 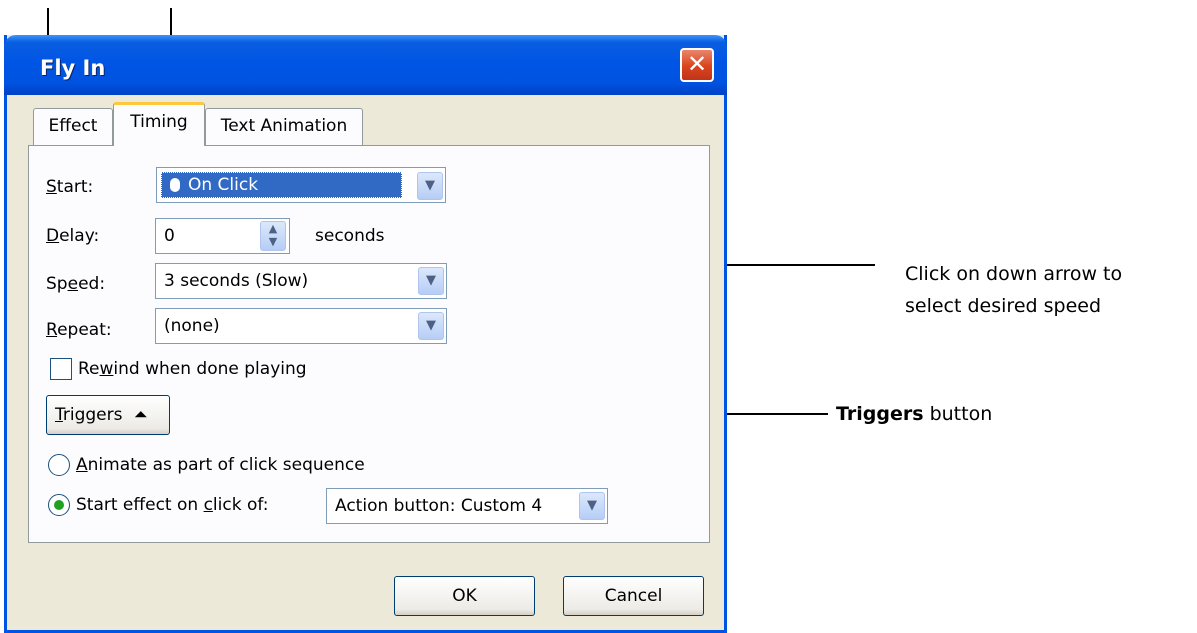 I want to click on start-dropdown: On Click ▼, so click(x=301, y=185).